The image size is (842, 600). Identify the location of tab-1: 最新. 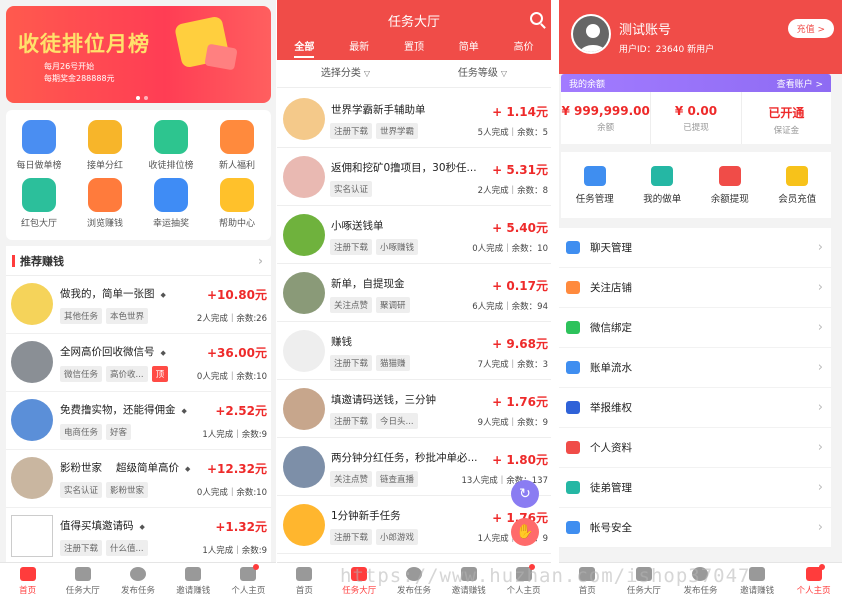
(359, 48).